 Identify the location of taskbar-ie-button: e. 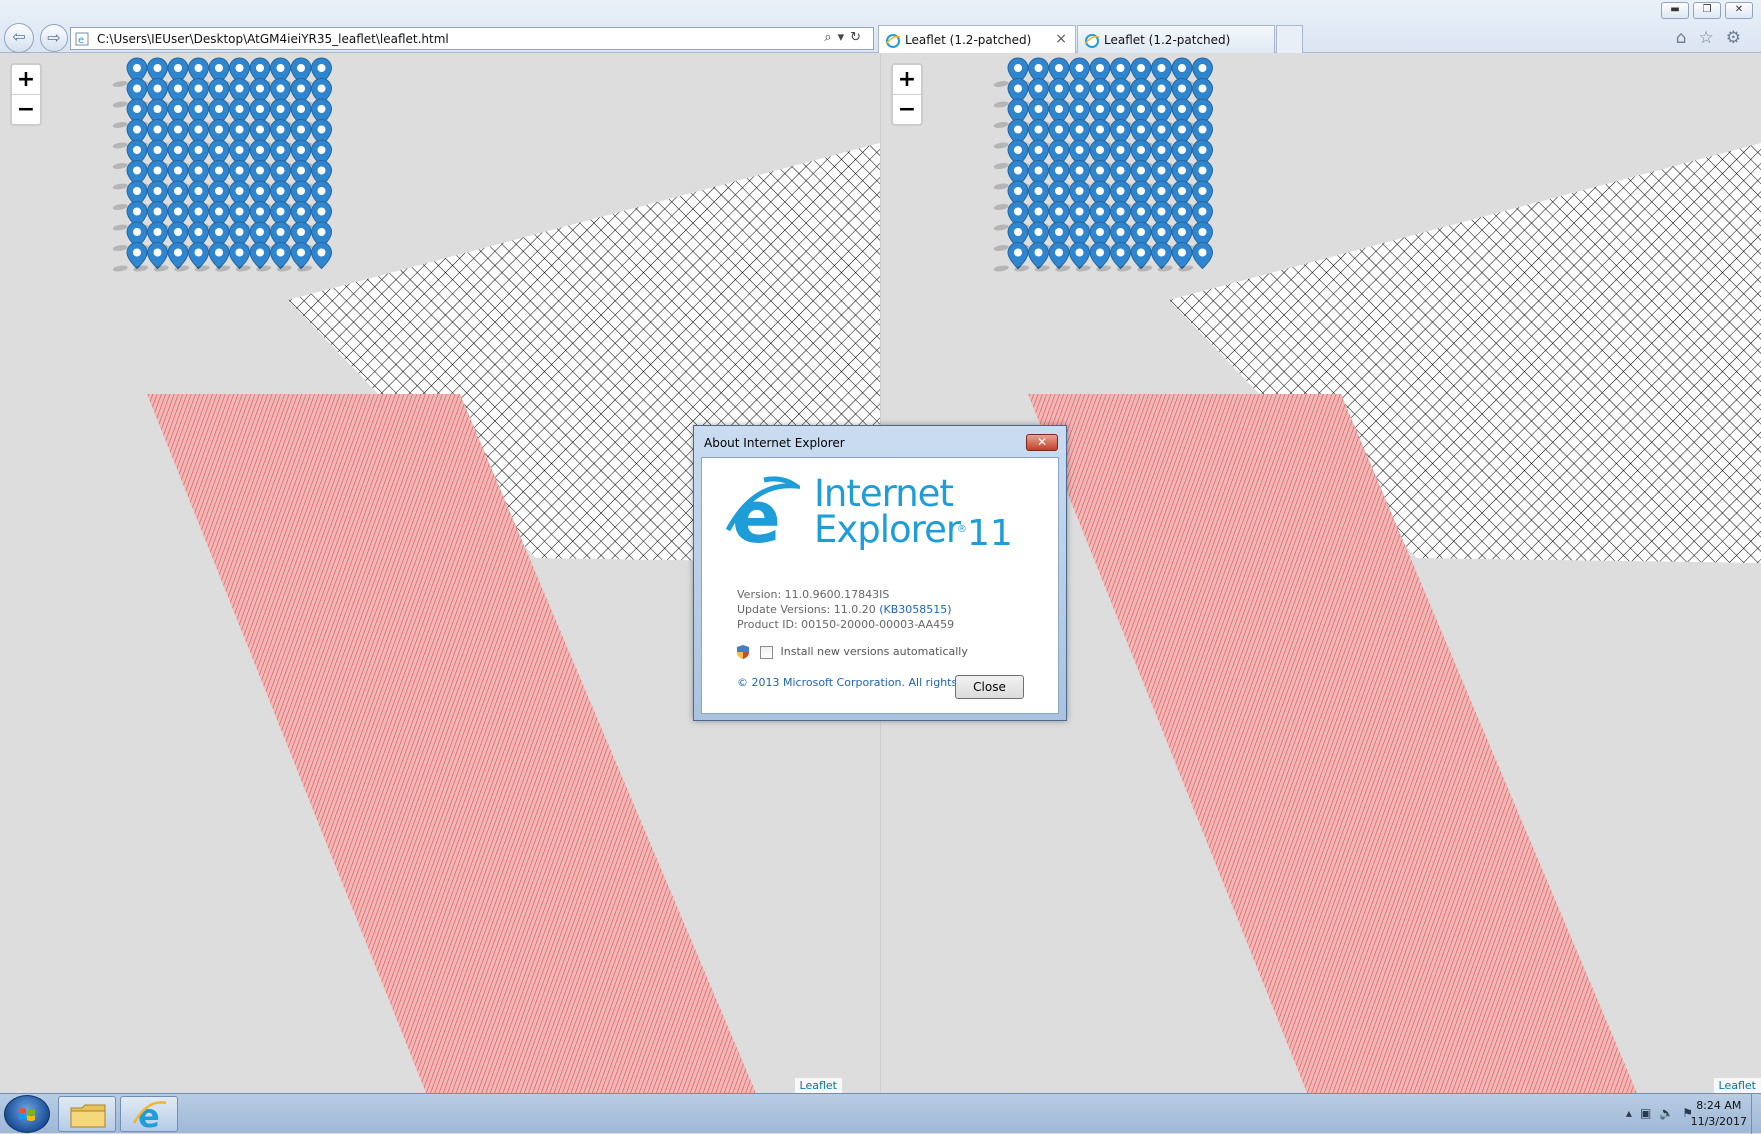
(149, 1114).